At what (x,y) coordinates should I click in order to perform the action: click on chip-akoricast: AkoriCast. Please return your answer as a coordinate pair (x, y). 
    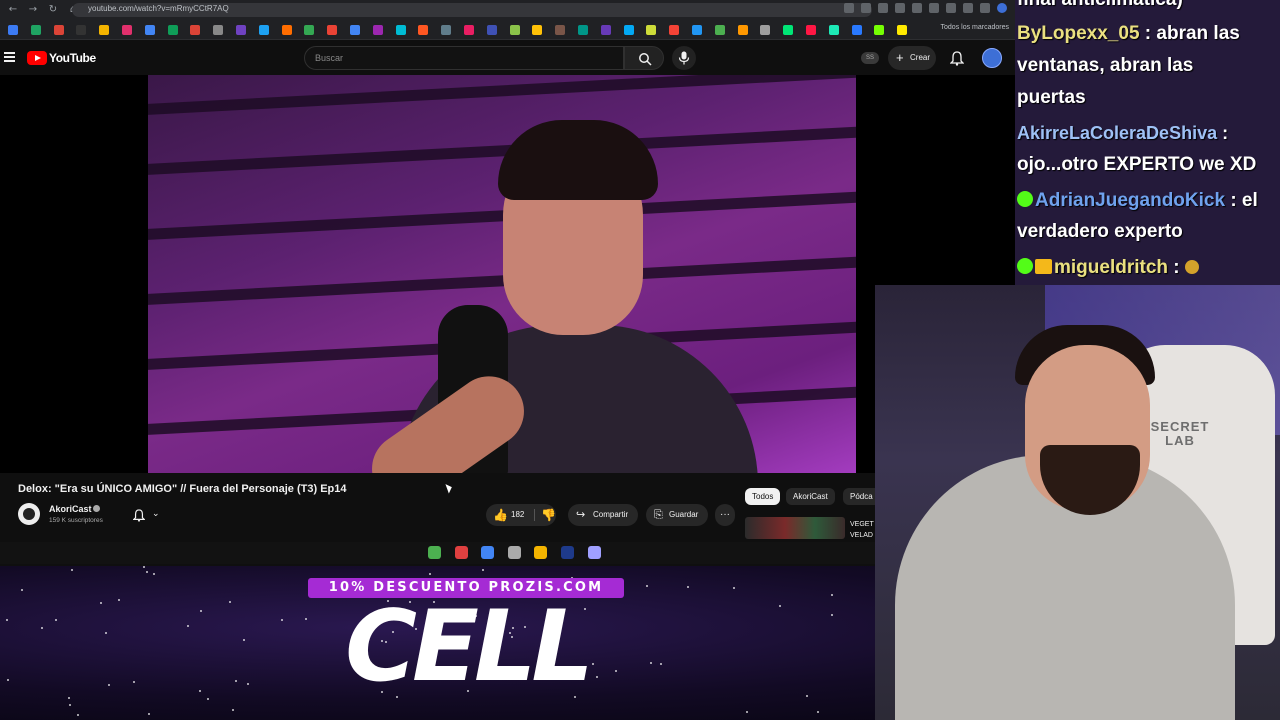
    Looking at the image, I should click on (810, 496).